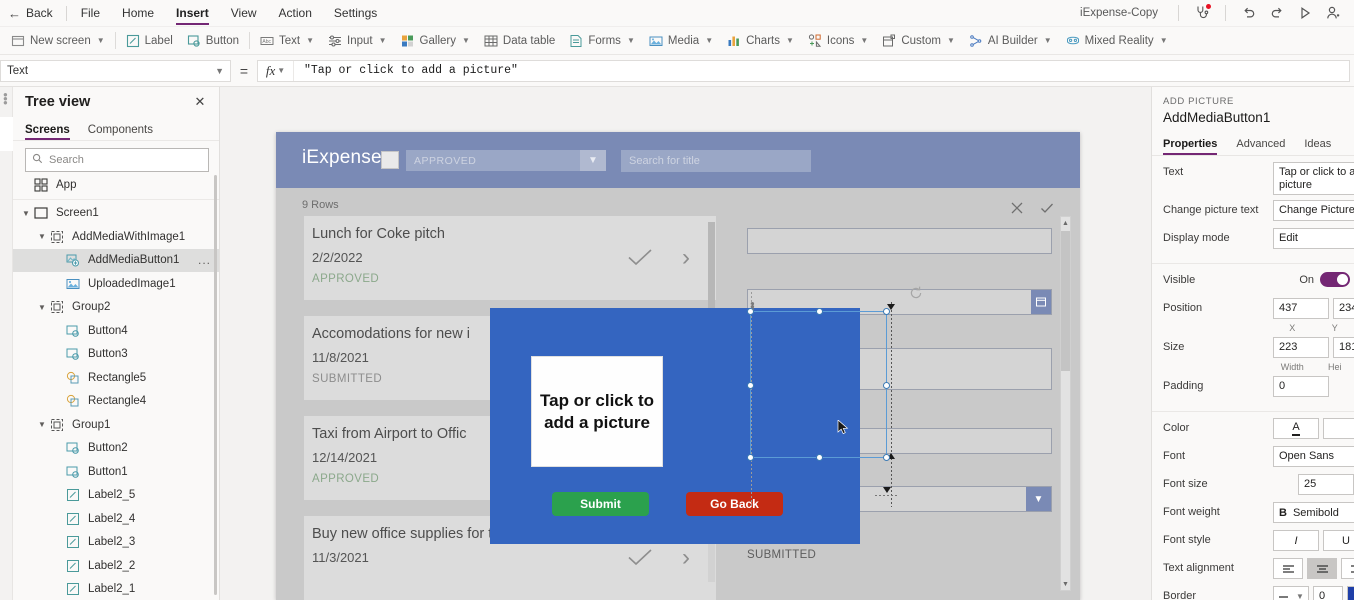 The width and height of the screenshot is (1354, 600). What do you see at coordinates (116, 284) in the screenshot?
I see `tree-item-uploadedimage1: UploadedImage1` at bounding box center [116, 284].